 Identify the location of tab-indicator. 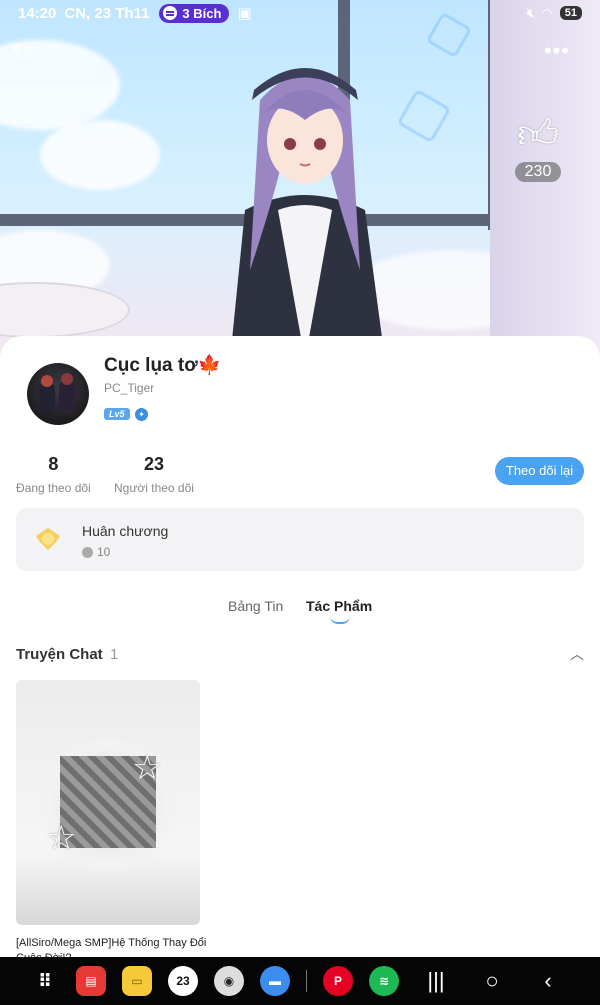
(340, 620).